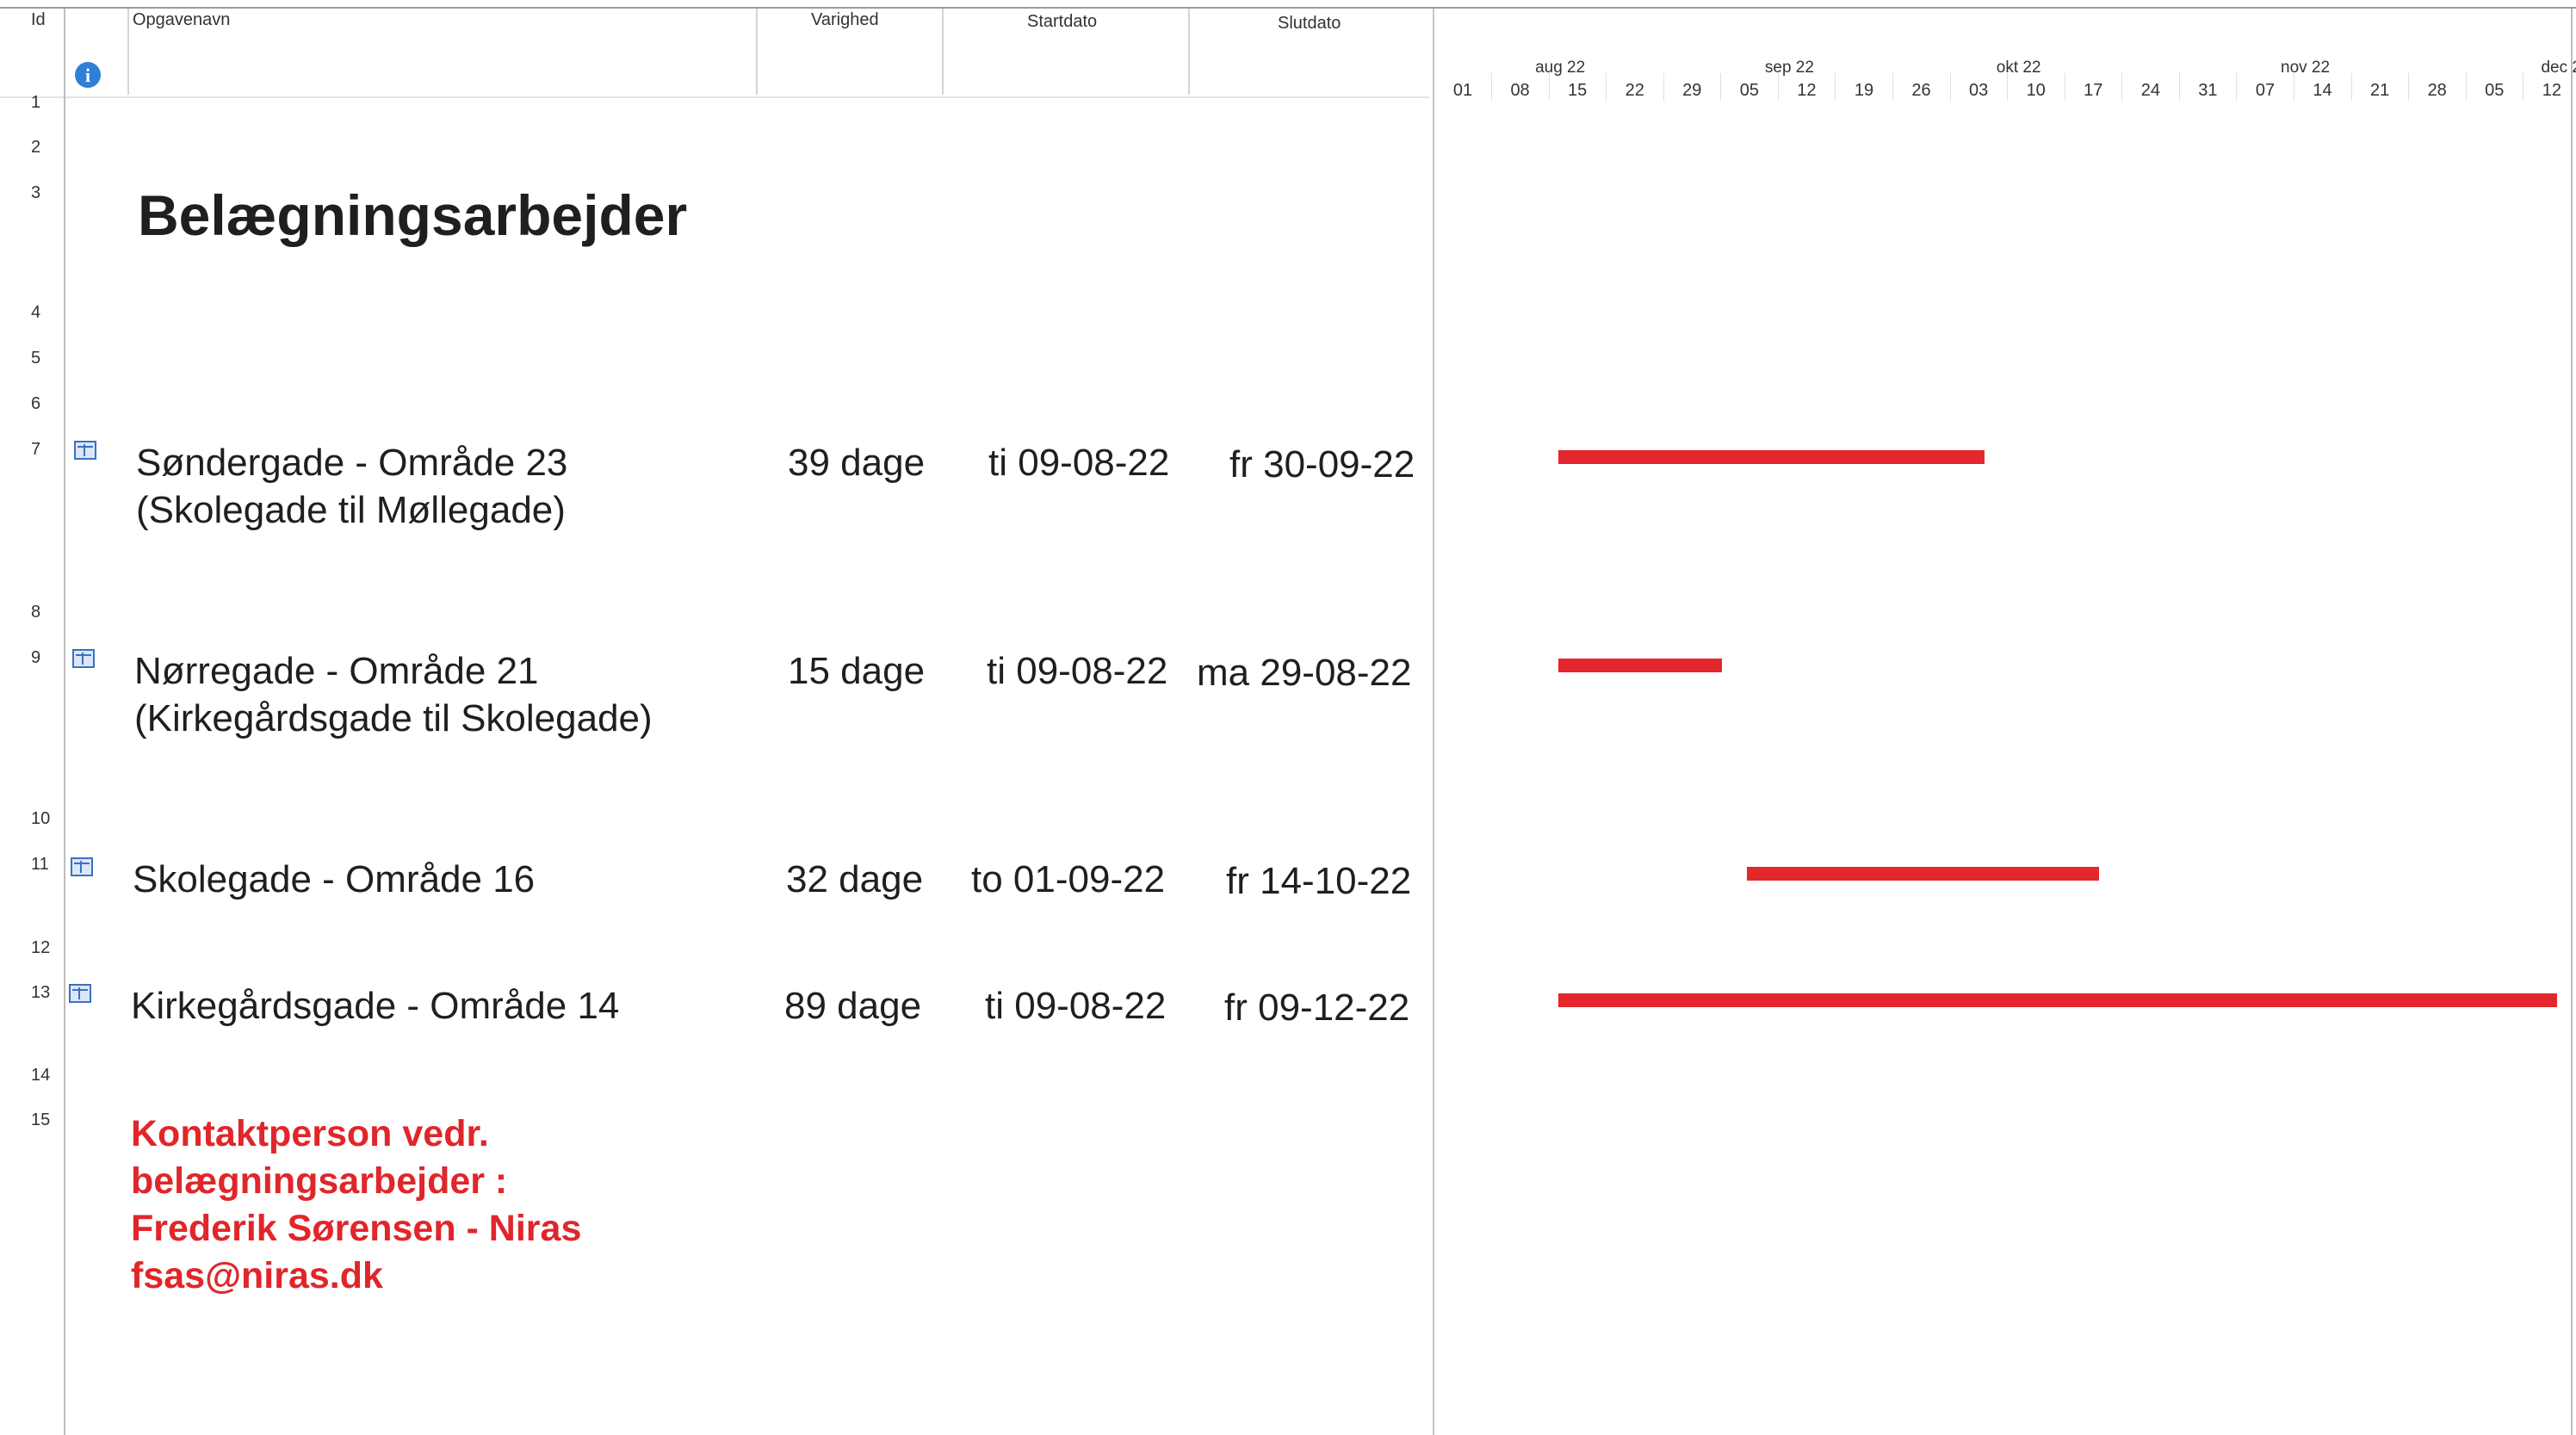 The width and height of the screenshot is (2576, 1435). Describe the element at coordinates (2208, 90) in the screenshot. I see `timeline-week-label: 31` at that location.